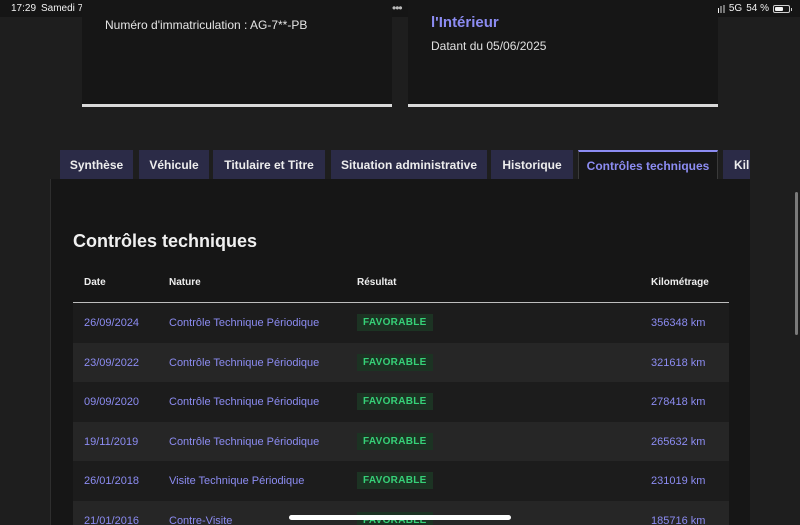 The width and height of the screenshot is (800, 525). What do you see at coordinates (796, 263) in the screenshot?
I see `page-scrollbar` at bounding box center [796, 263].